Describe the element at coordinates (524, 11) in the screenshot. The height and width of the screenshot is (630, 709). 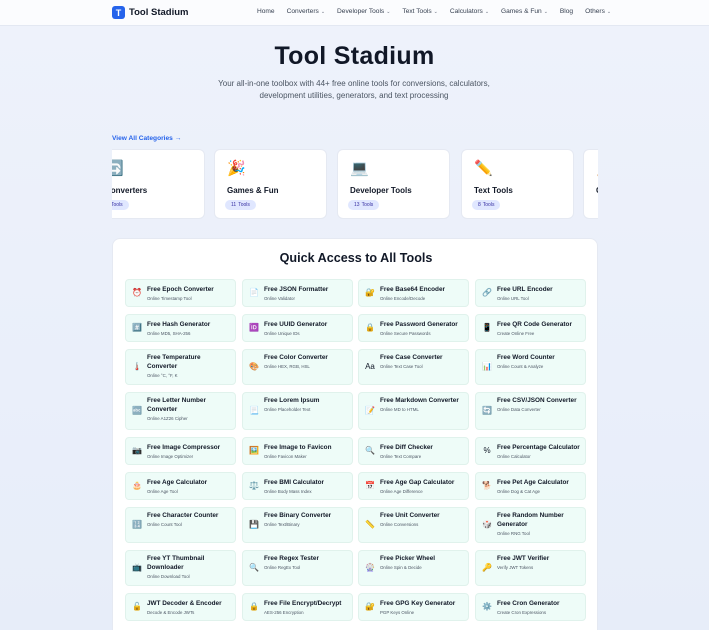
I see `nav-item-games-fun: Games & Fun ⌄` at that location.